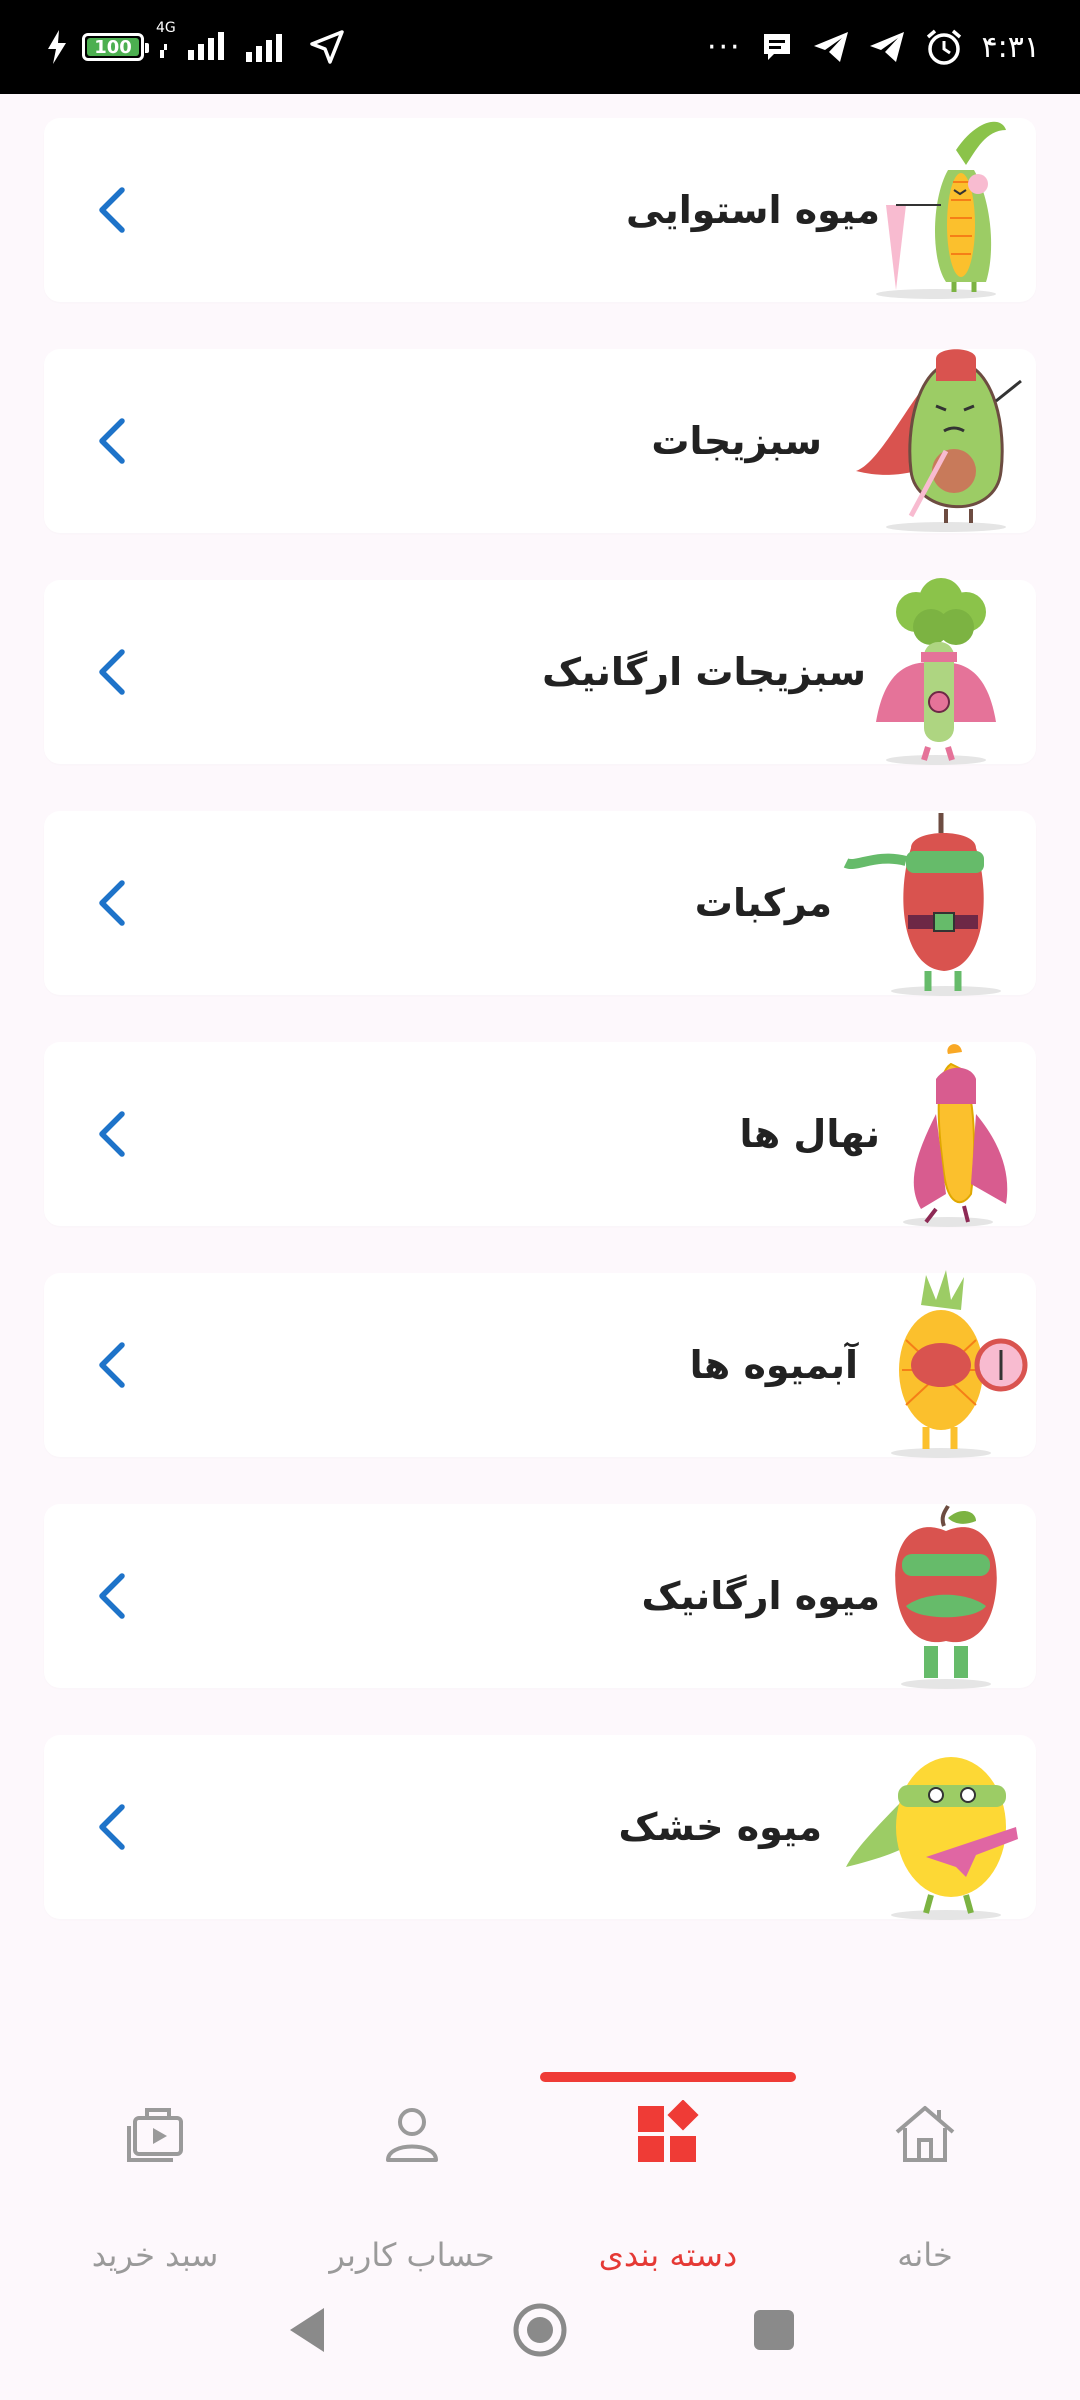 Image resolution: width=1080 pixels, height=2400 pixels. I want to click on category-item: میوه خشک, so click(540, 1827).